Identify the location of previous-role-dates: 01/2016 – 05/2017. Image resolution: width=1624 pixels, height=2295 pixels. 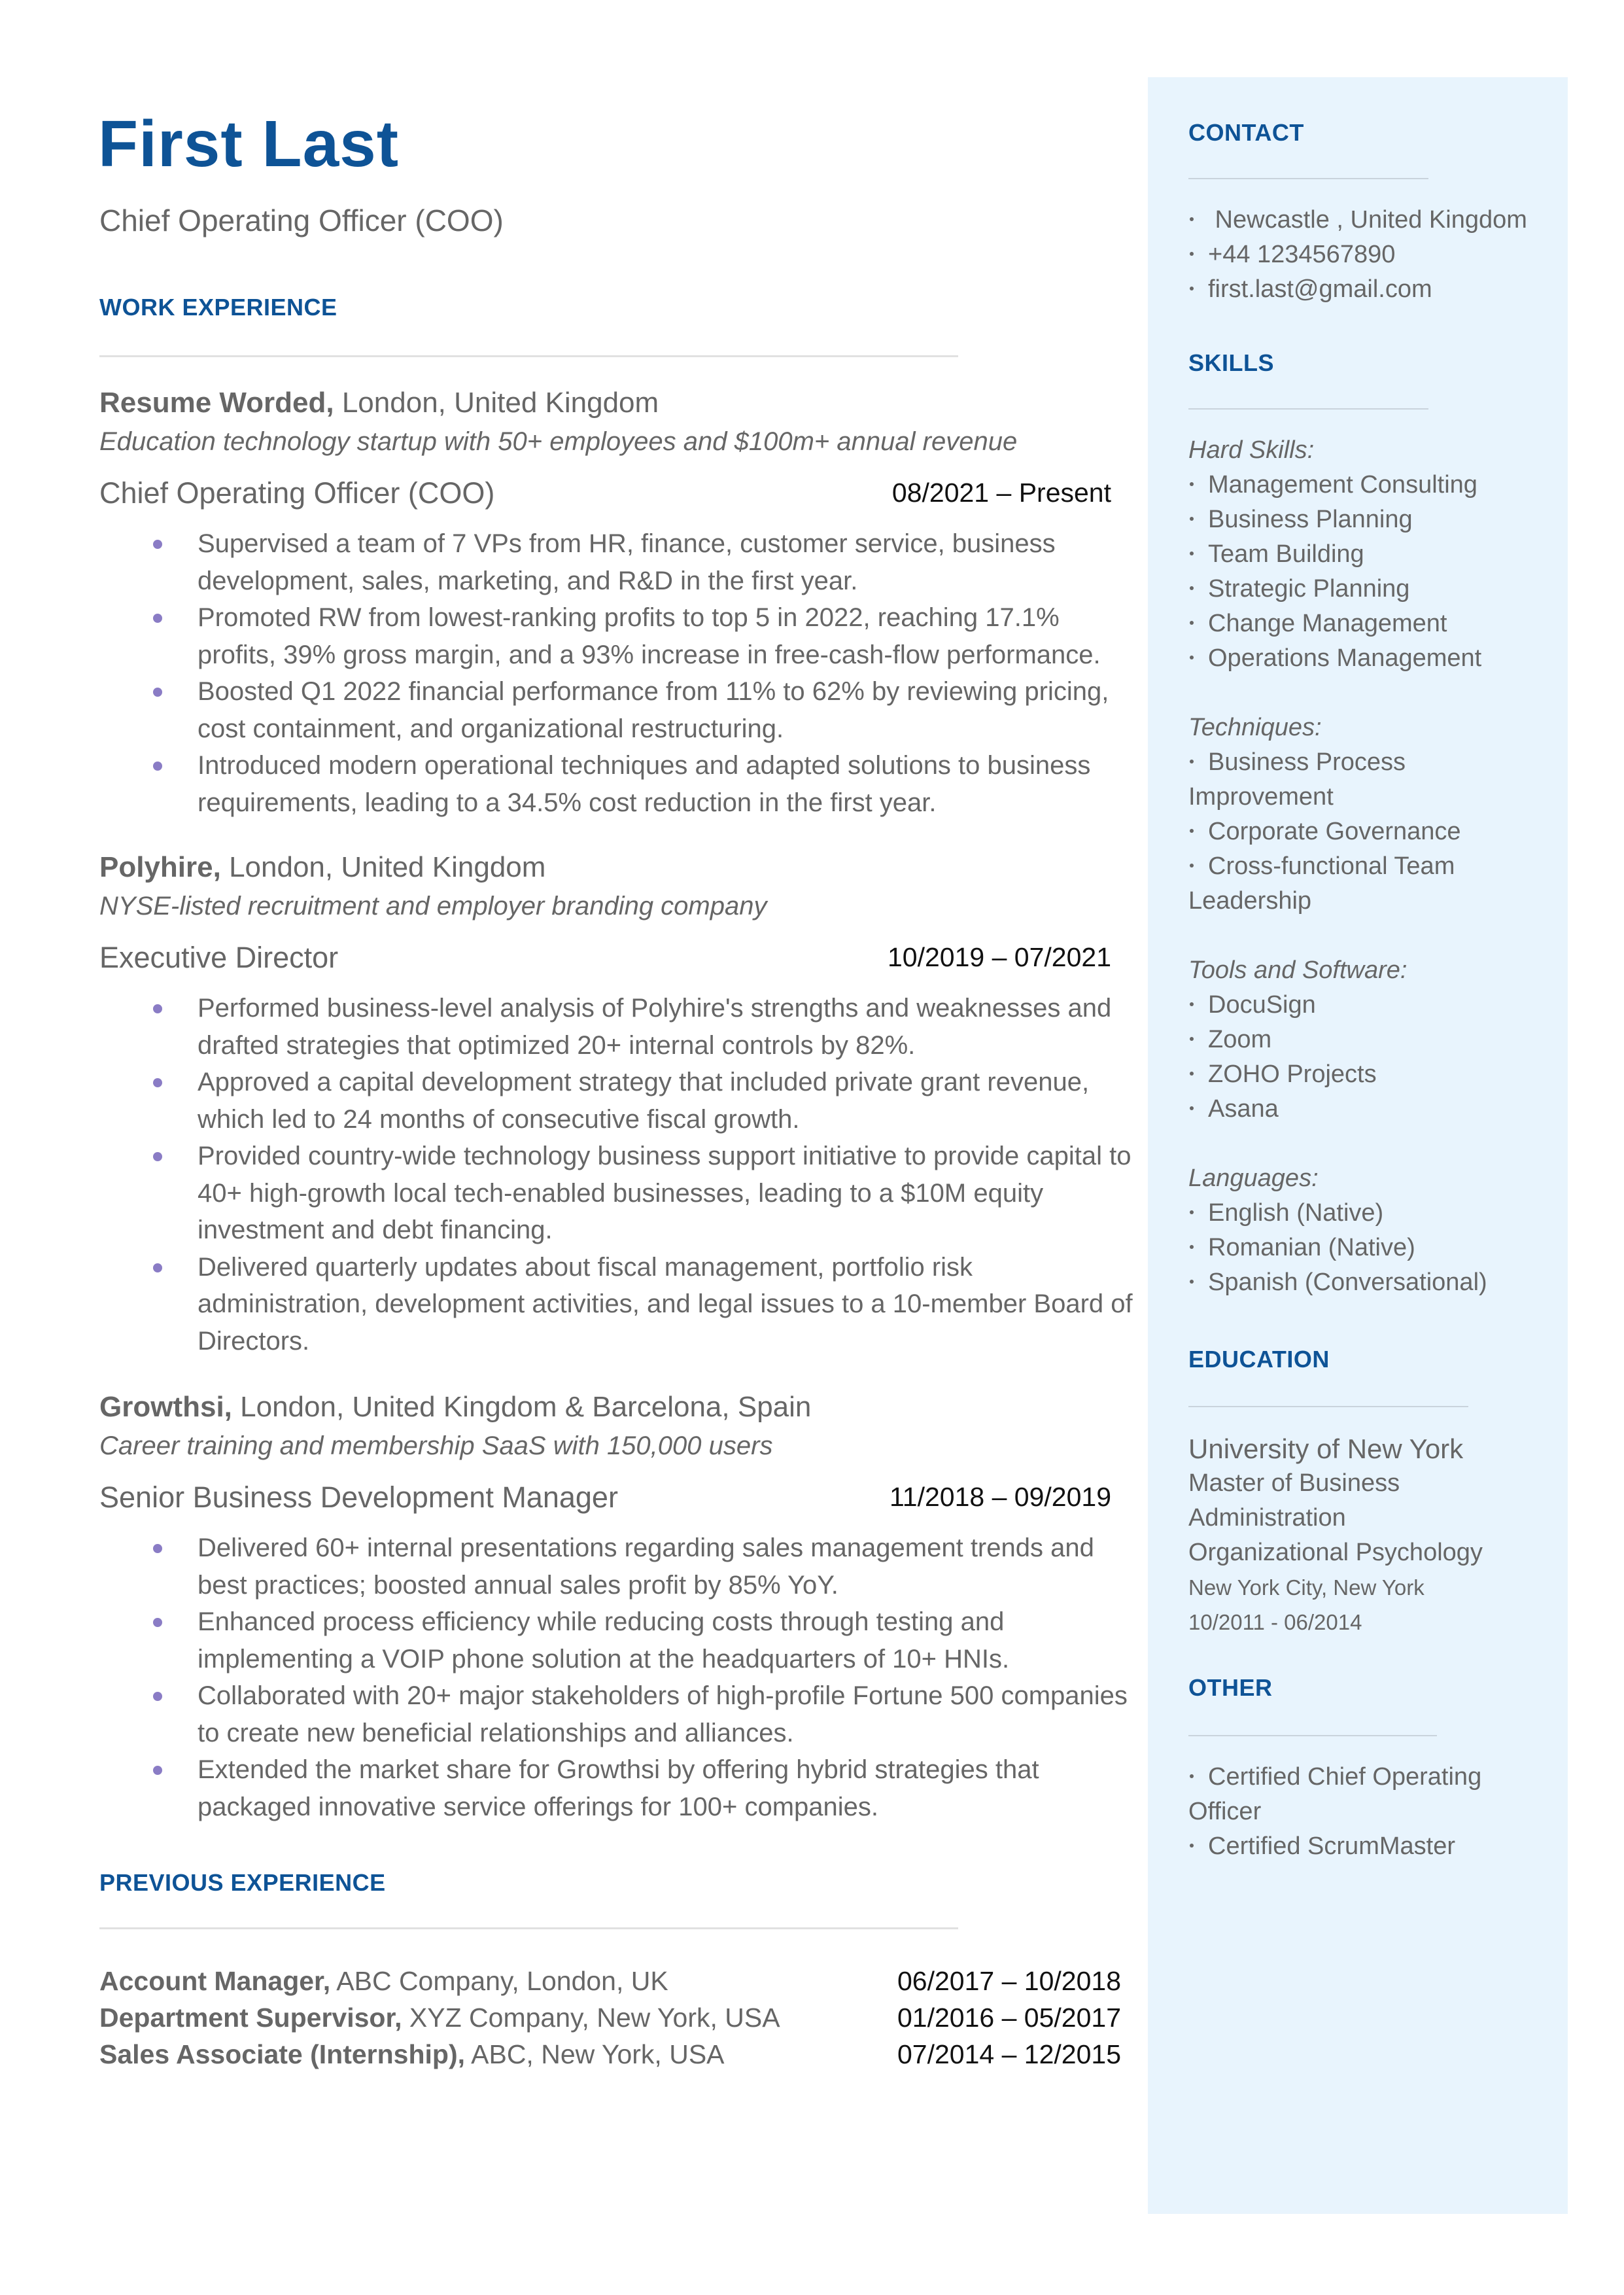
(1009, 2018).